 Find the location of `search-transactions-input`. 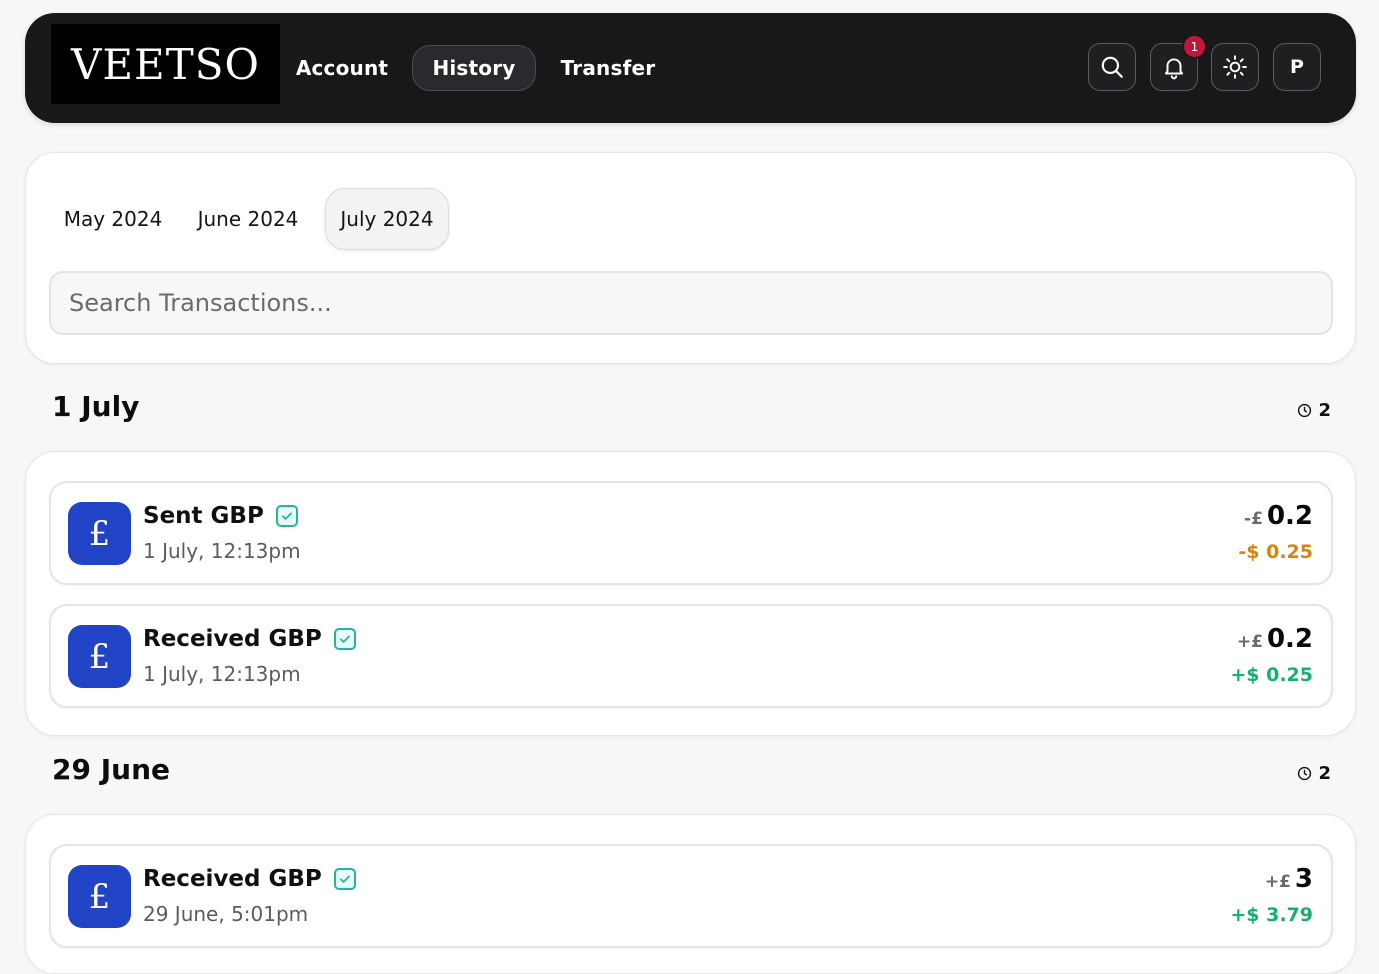

search-transactions-input is located at coordinates (691, 303).